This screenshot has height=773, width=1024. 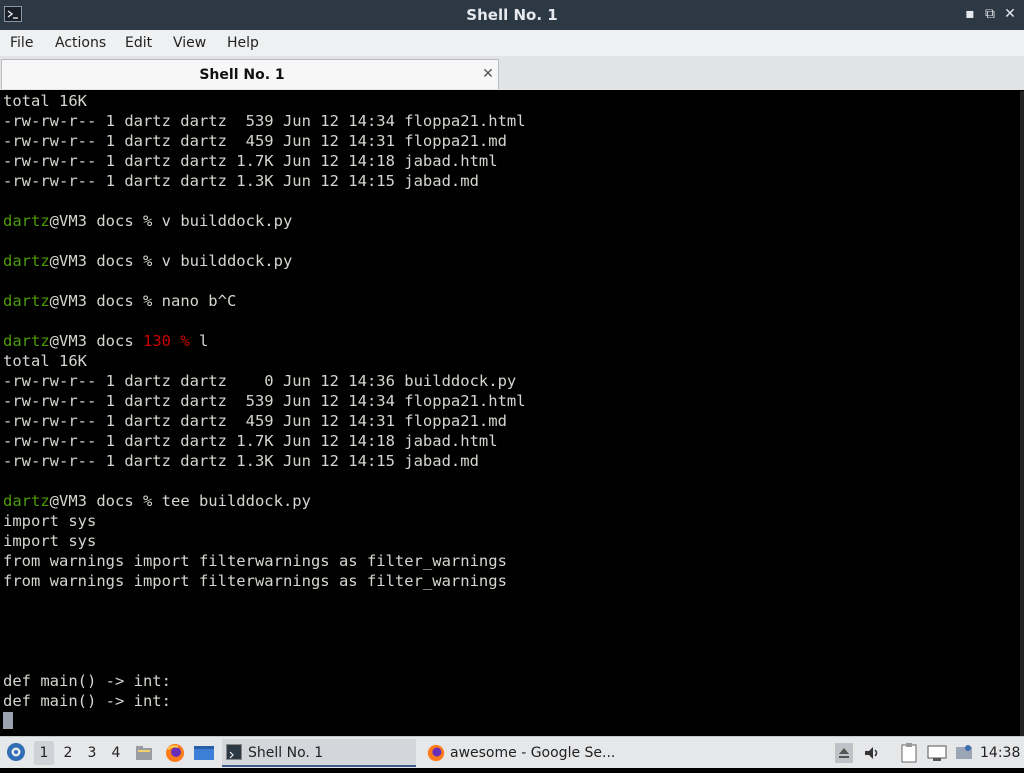 I want to click on terminal-text: @VM3 docs, so click(x=96, y=341).